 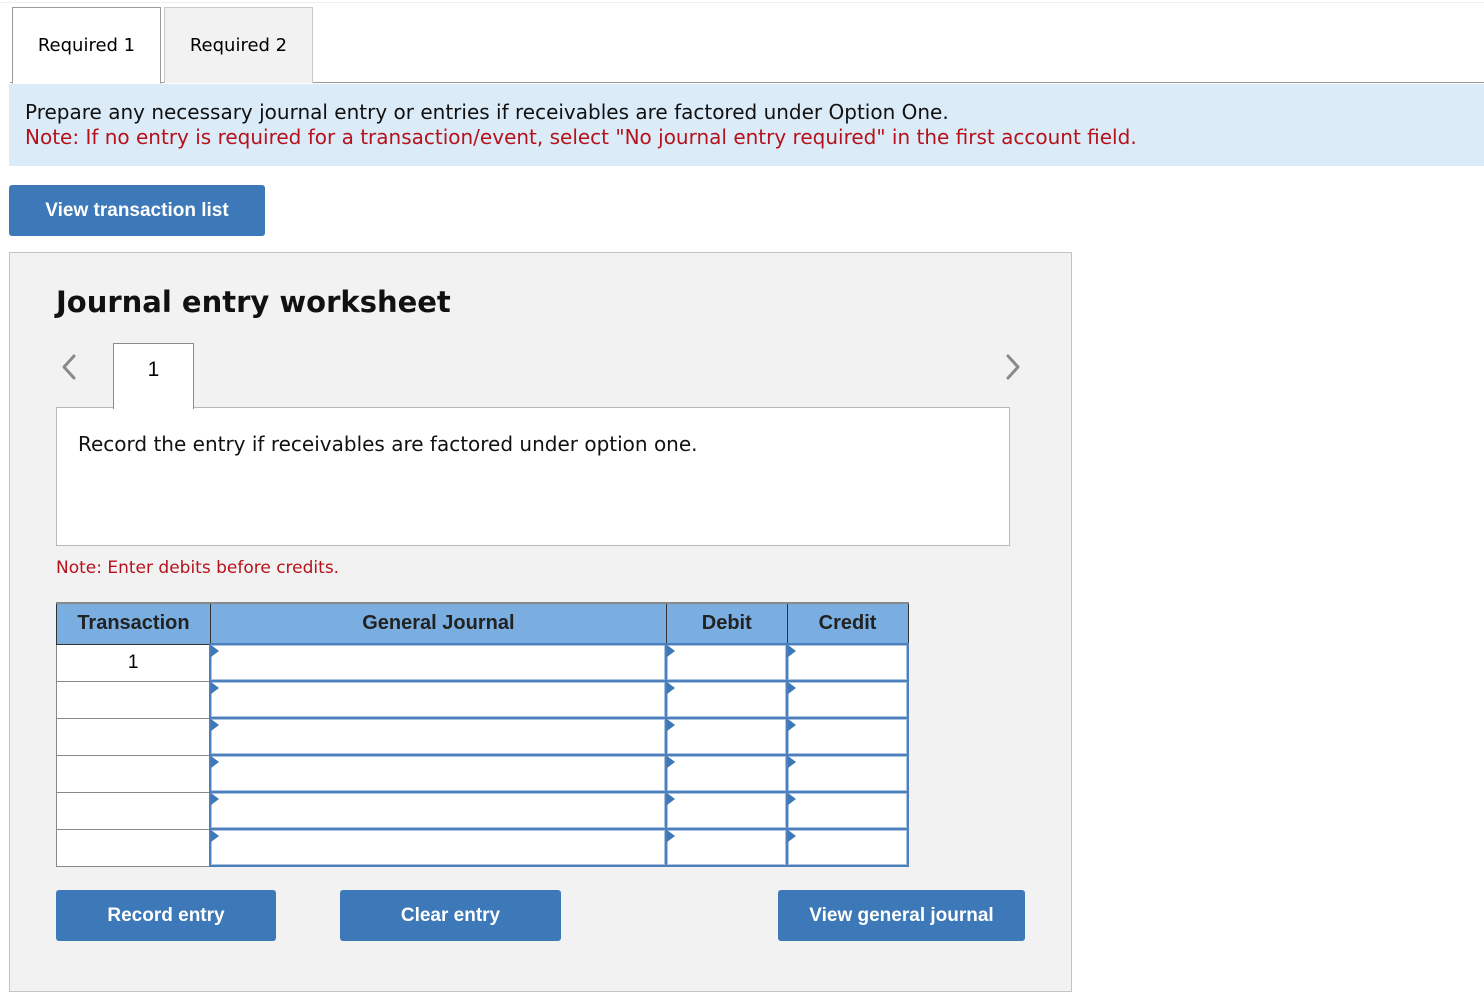 I want to click on chevron-right-icon, so click(x=1013, y=367).